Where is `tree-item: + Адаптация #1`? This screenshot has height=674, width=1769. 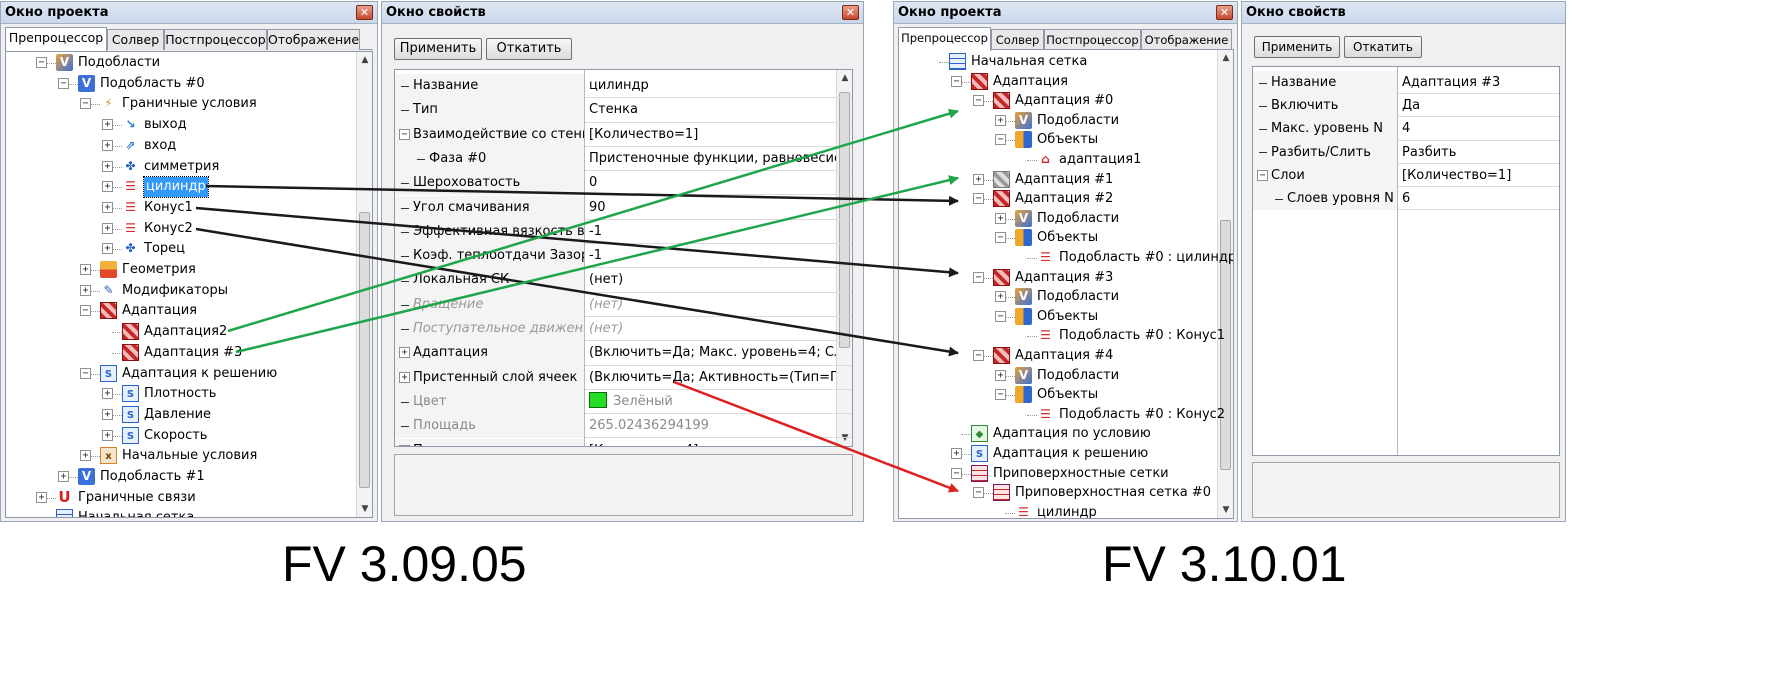 tree-item: + Адаптация #1 is located at coordinates (1066, 180).